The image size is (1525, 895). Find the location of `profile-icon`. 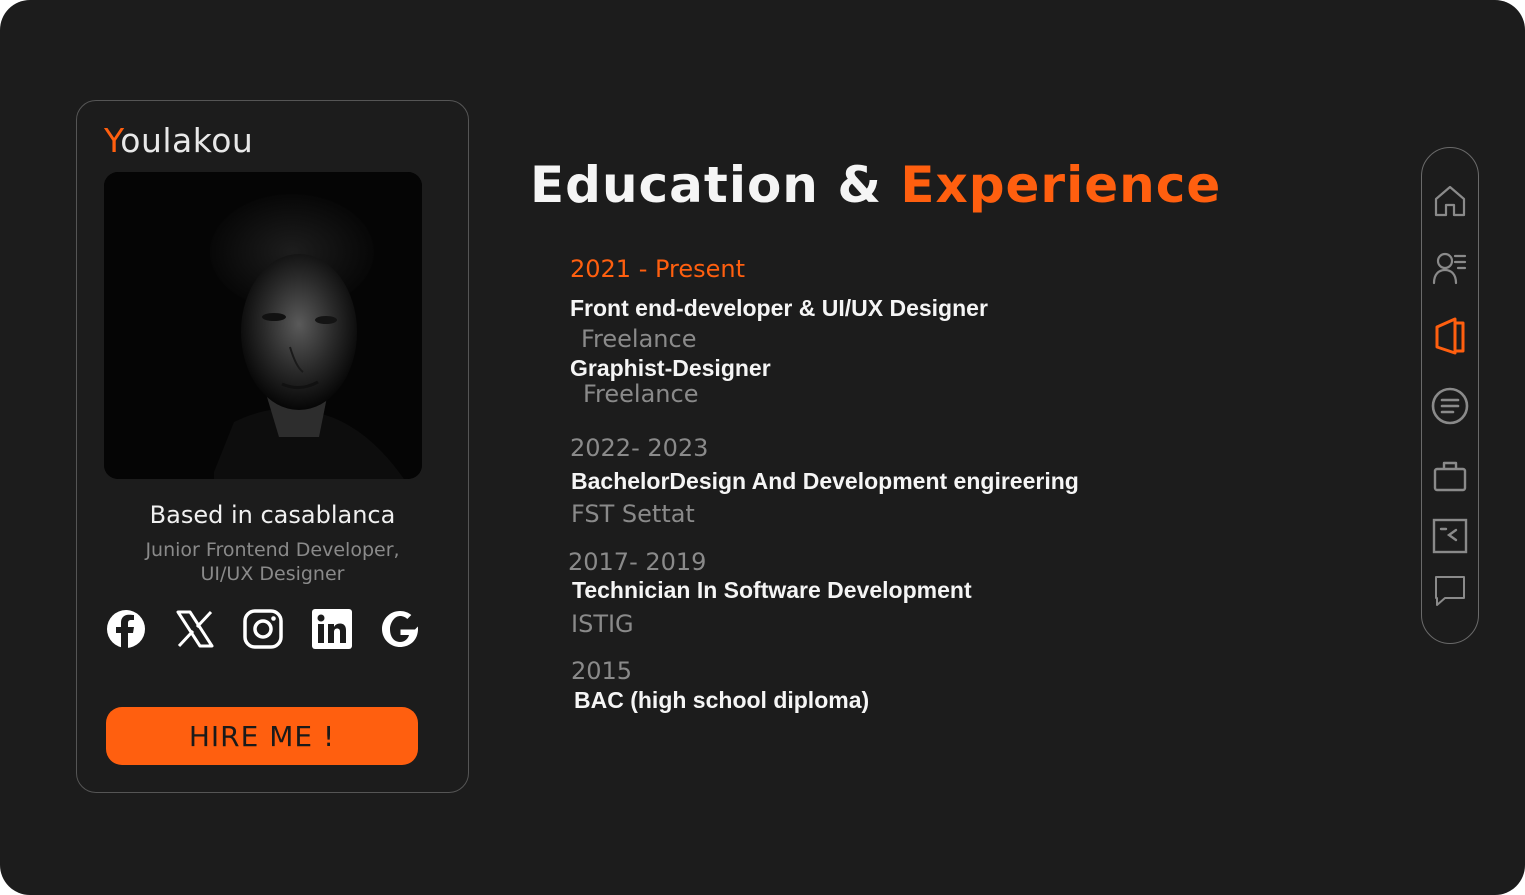

profile-icon is located at coordinates (1450, 268).